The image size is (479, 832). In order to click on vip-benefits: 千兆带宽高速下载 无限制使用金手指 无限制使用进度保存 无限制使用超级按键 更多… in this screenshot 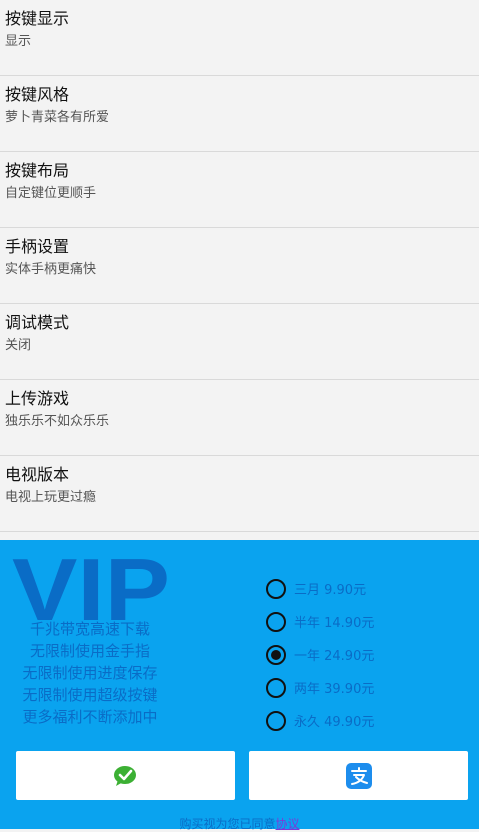, I will do `click(90, 673)`.